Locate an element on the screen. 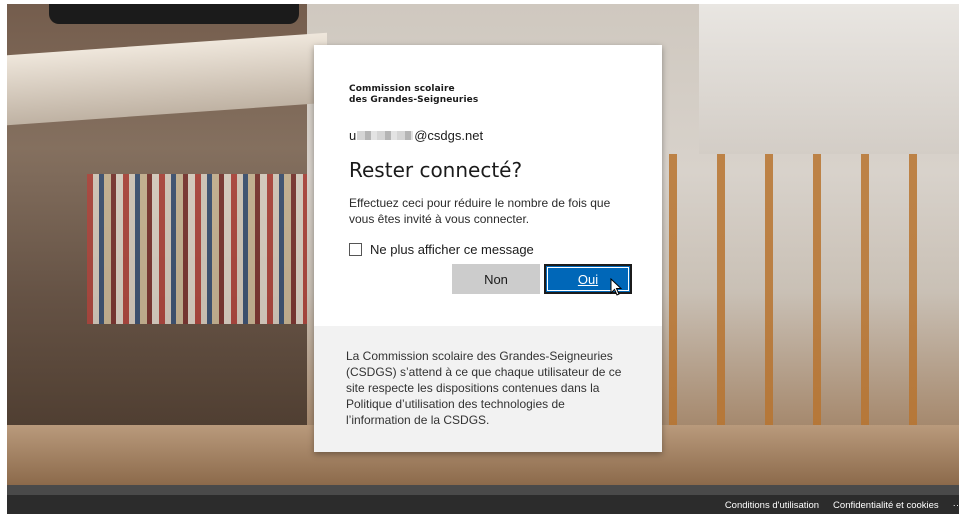 This screenshot has width=959, height=514. mouse-pointer-icon is located at coordinates (616, 289).